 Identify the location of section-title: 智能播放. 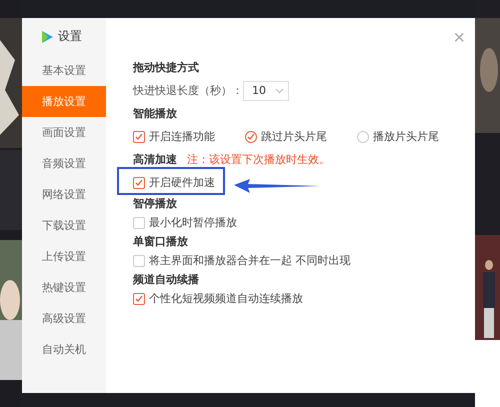
(155, 113).